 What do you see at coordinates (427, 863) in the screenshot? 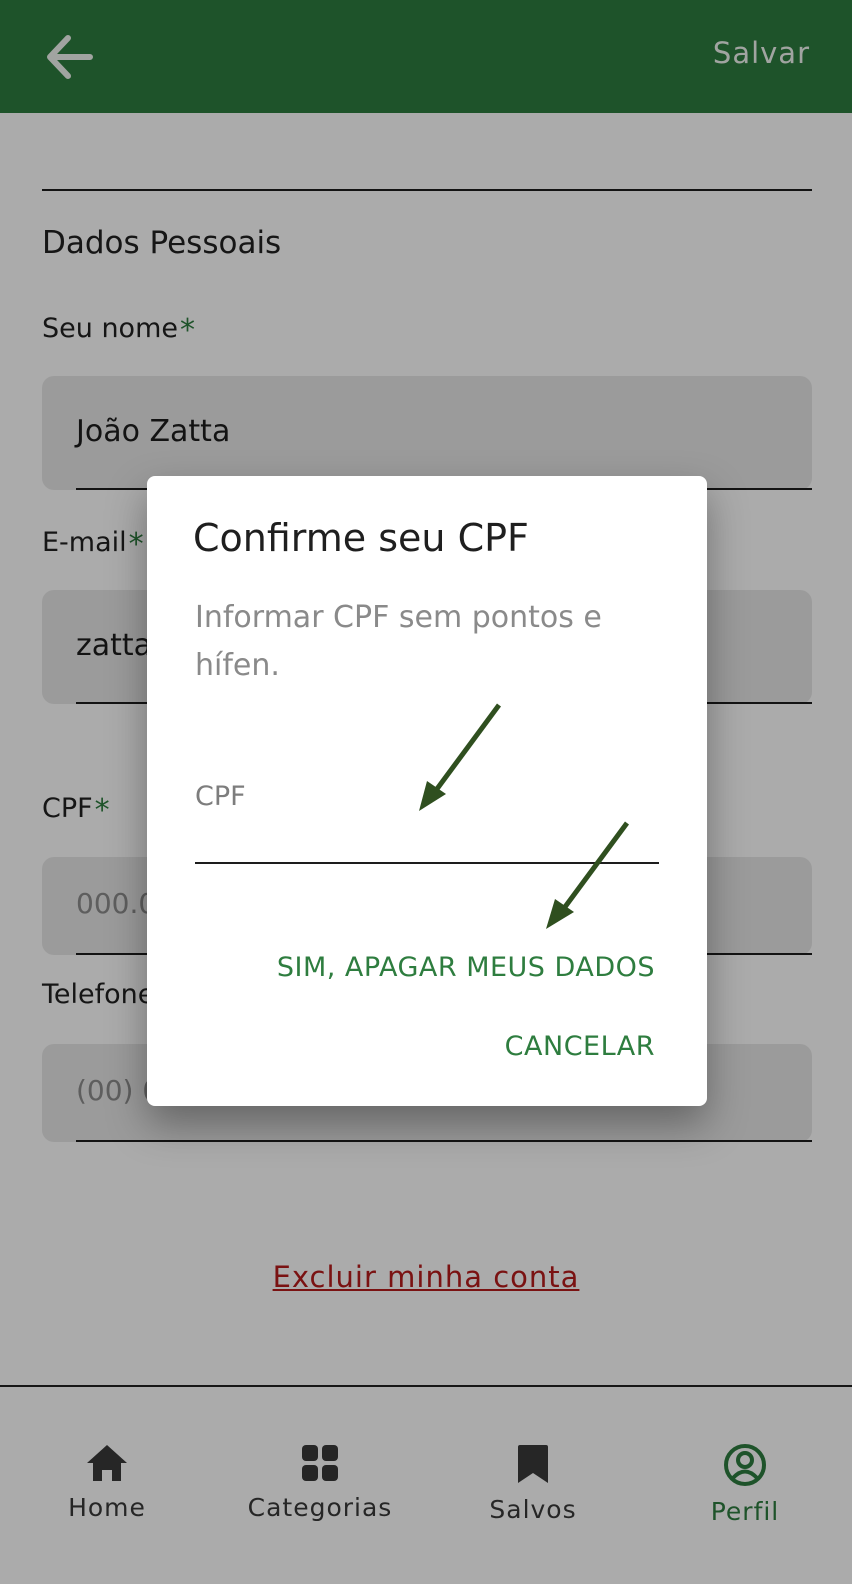
I see `cpf-input-underline` at bounding box center [427, 863].